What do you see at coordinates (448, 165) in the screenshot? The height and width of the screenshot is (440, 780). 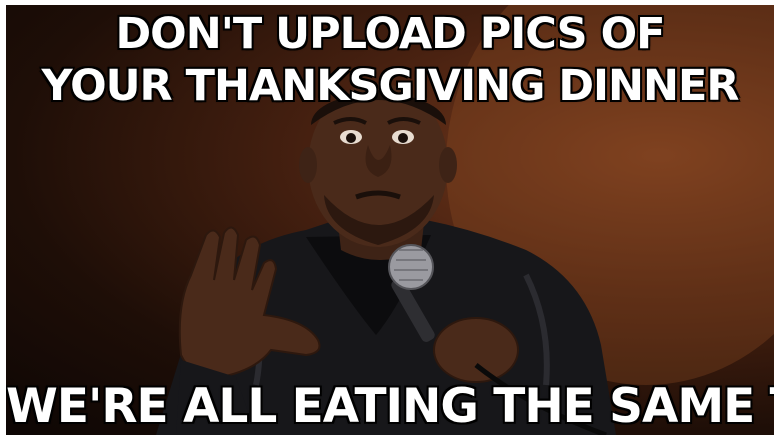 I see `right-ear` at bounding box center [448, 165].